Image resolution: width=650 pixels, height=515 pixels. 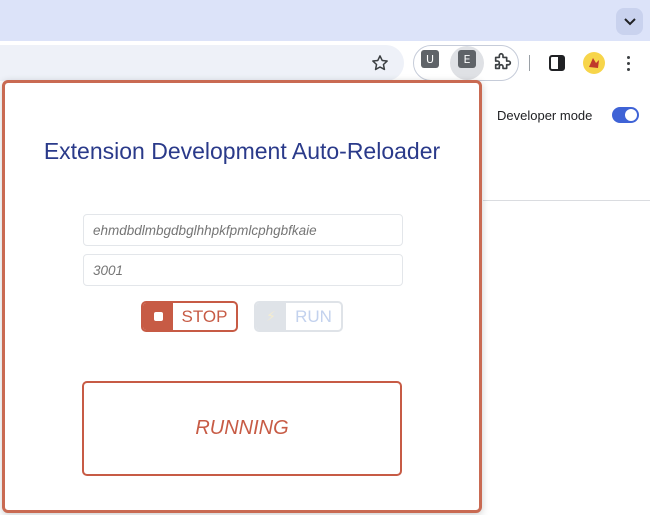 I want to click on stop-icon, so click(x=158, y=316).